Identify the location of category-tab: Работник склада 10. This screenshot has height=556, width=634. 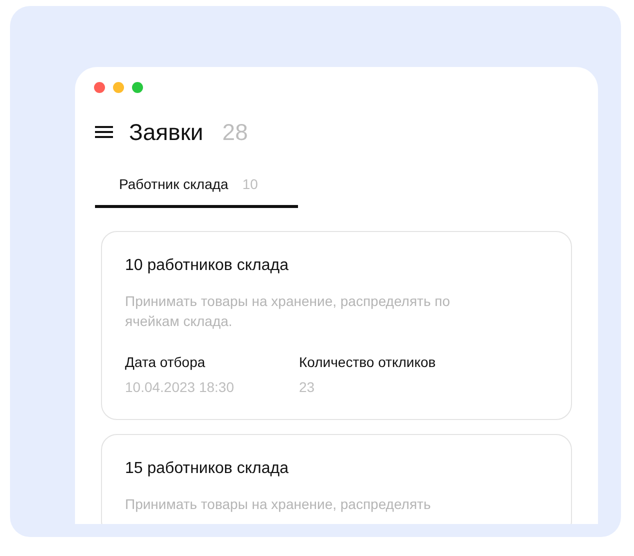
(196, 191).